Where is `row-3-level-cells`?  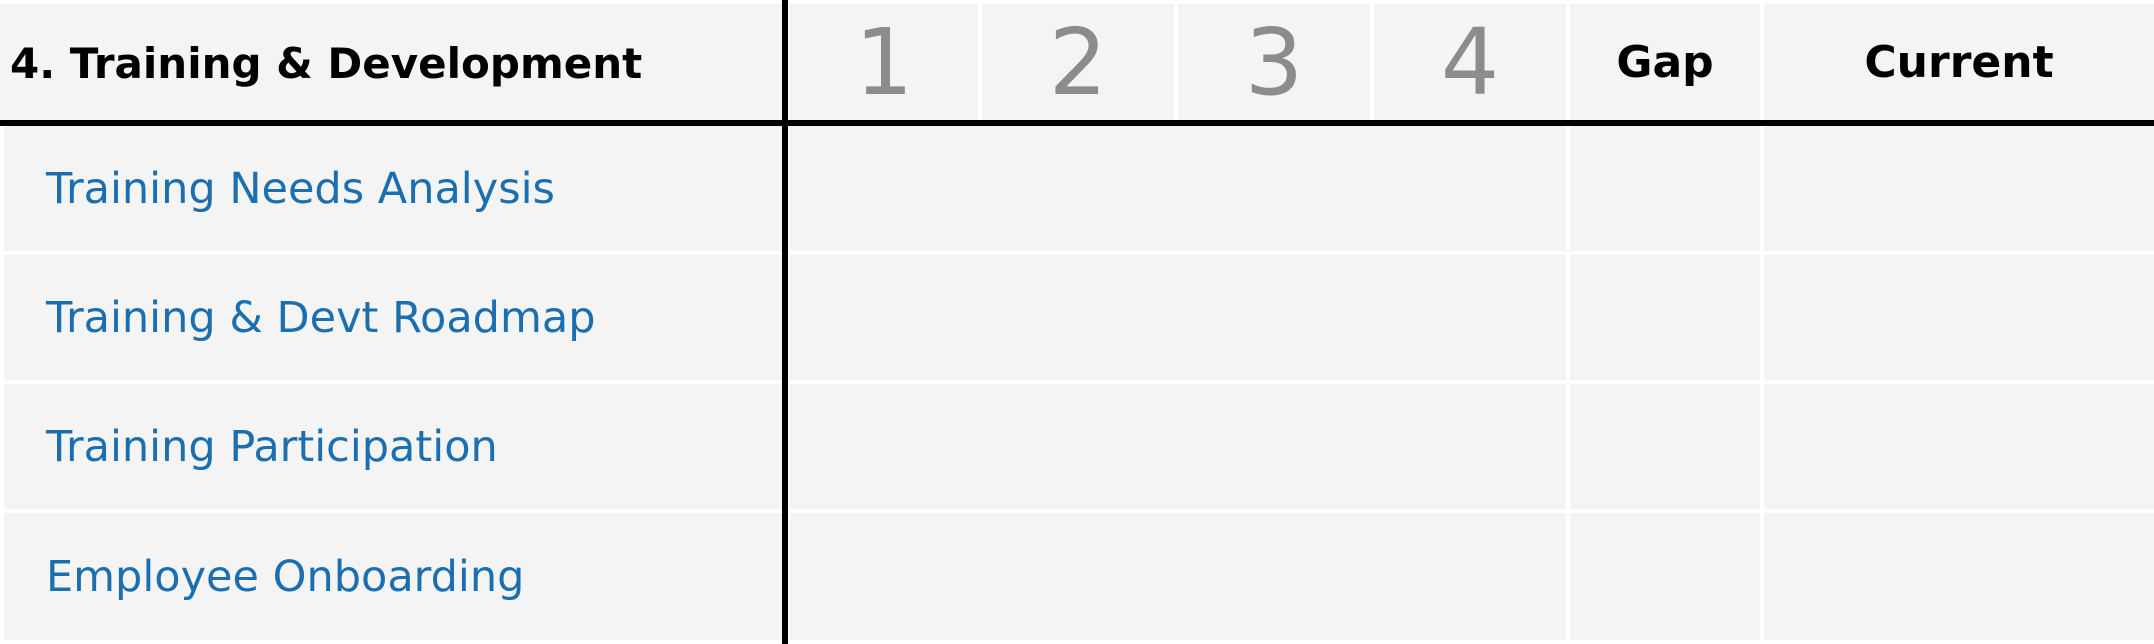
row-3-level-cells is located at coordinates (1178, 446).